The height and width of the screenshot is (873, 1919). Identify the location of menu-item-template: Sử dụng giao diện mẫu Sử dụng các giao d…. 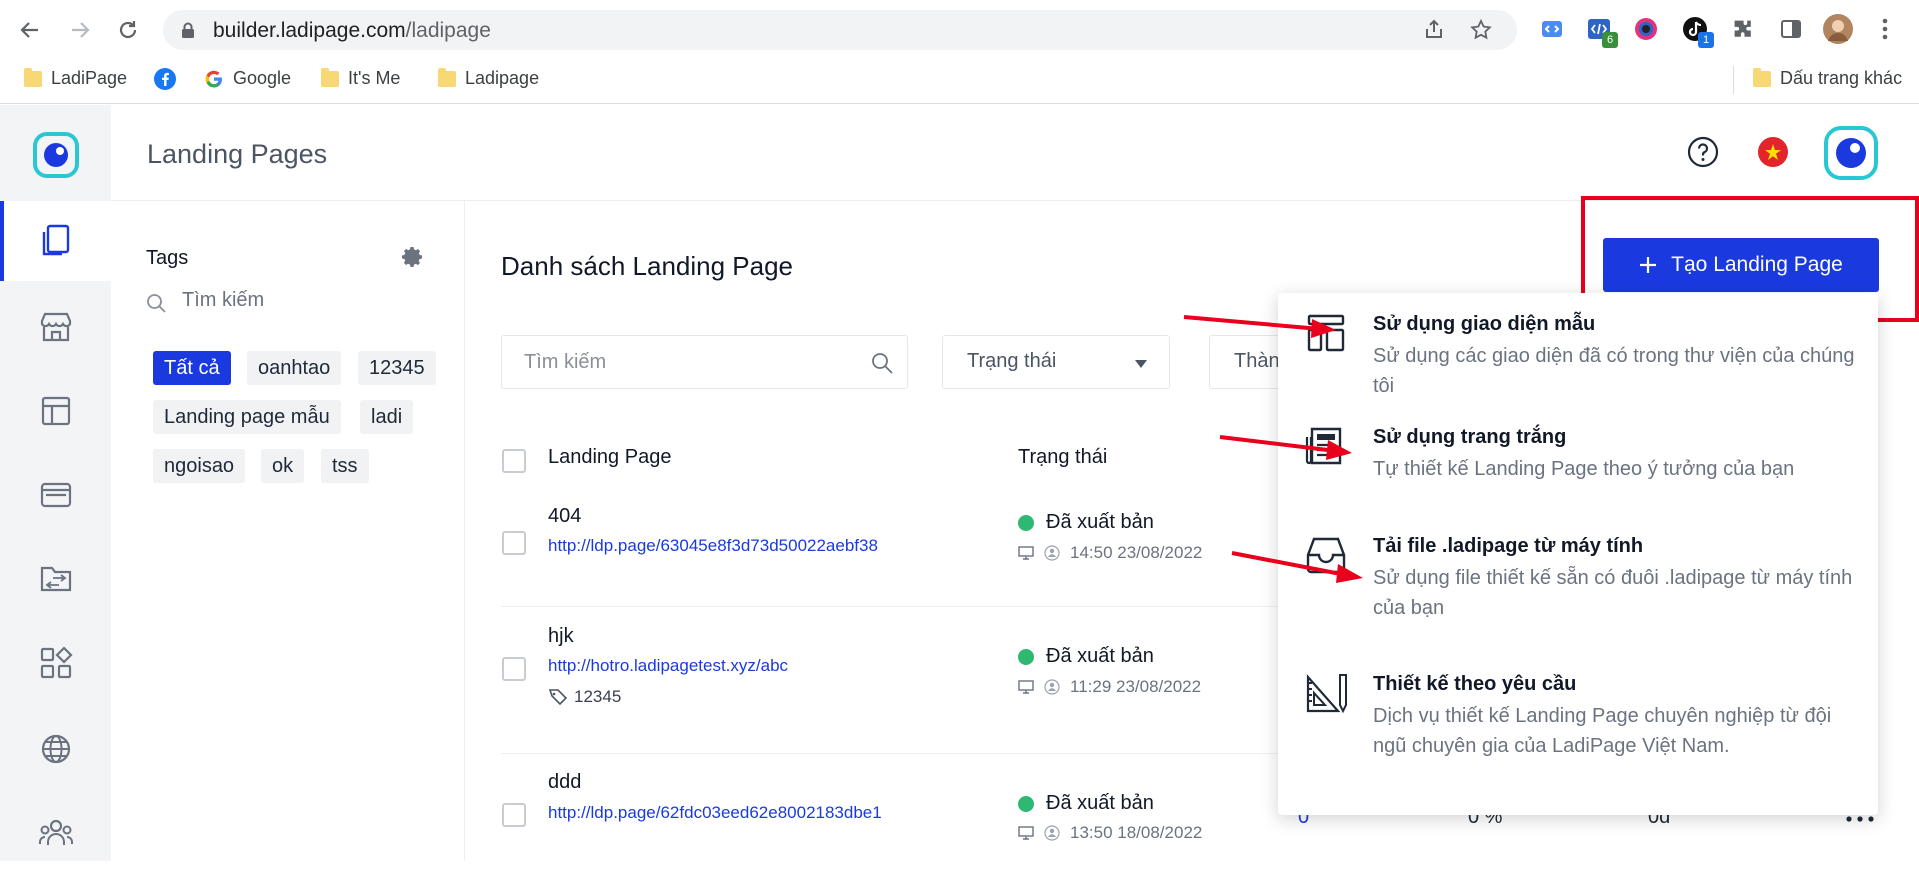
(1578, 353).